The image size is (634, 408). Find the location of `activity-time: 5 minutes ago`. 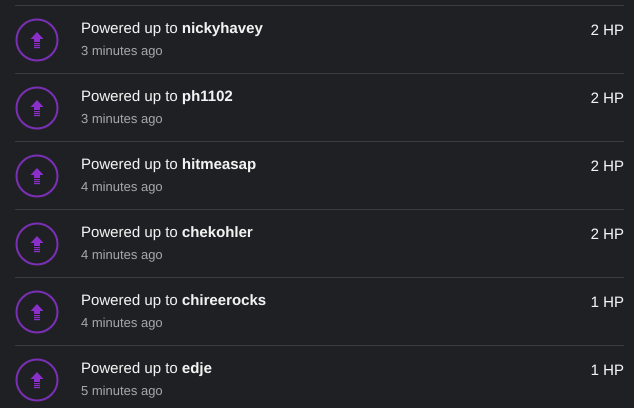

activity-time: 5 minutes ago is located at coordinates (122, 391).